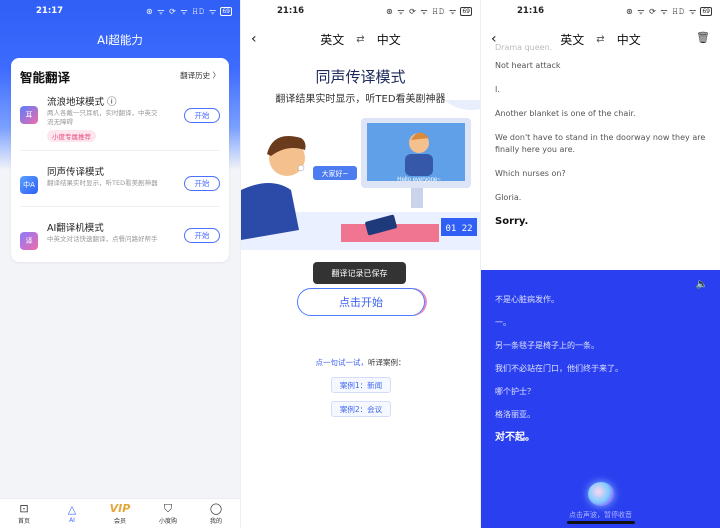 This screenshot has width=720, height=528. I want to click on pause-hint: 点击声波，暂停收音, so click(600, 515).